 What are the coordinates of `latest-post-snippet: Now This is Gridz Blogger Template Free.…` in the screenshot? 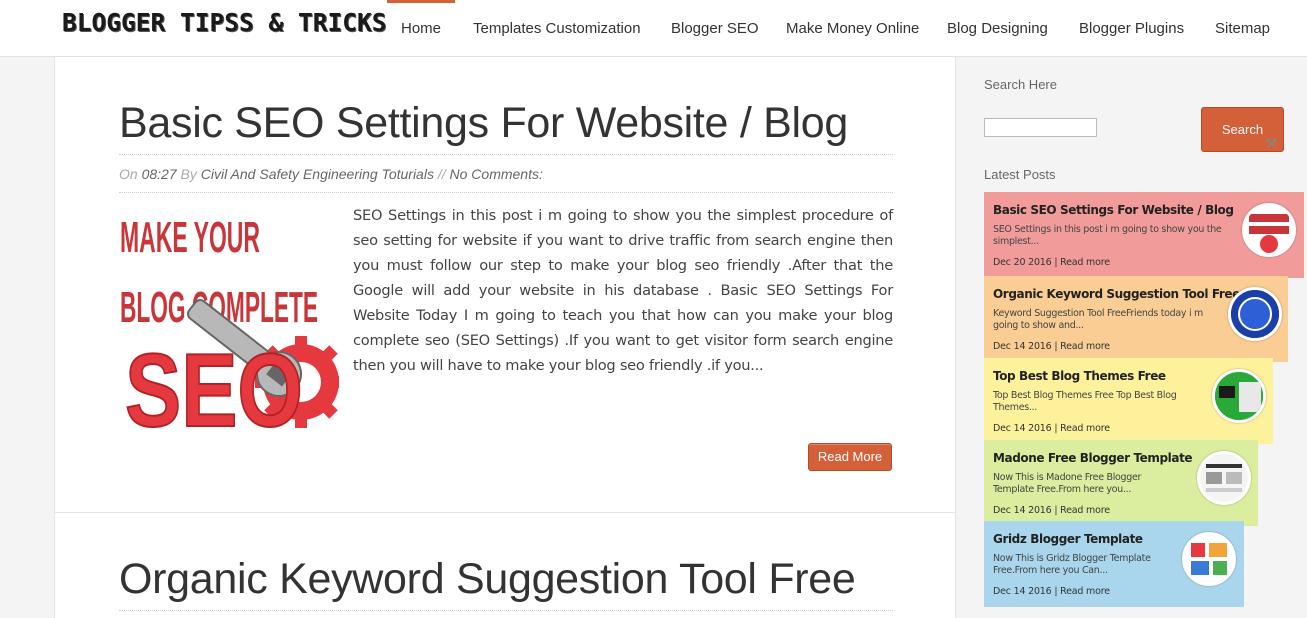 It's located at (1072, 564).